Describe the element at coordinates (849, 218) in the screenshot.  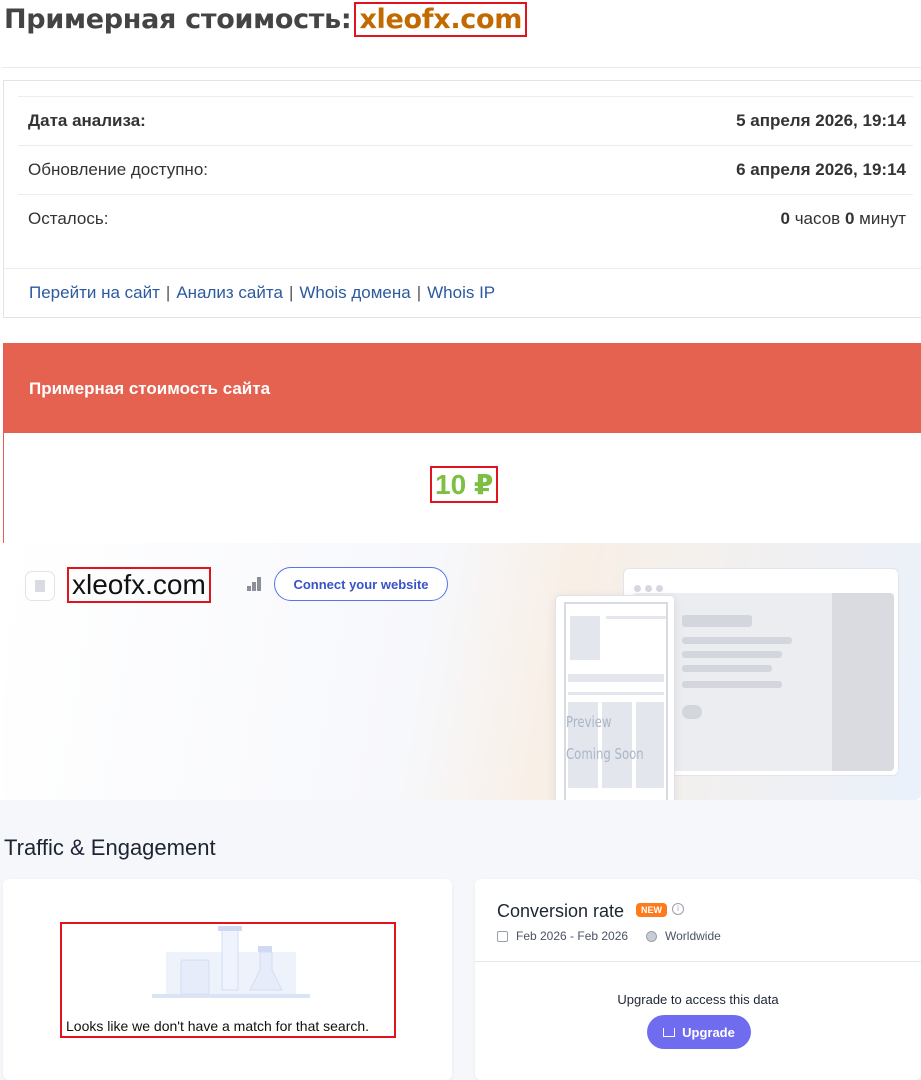
I see `remaining-minutes: 0` at that location.